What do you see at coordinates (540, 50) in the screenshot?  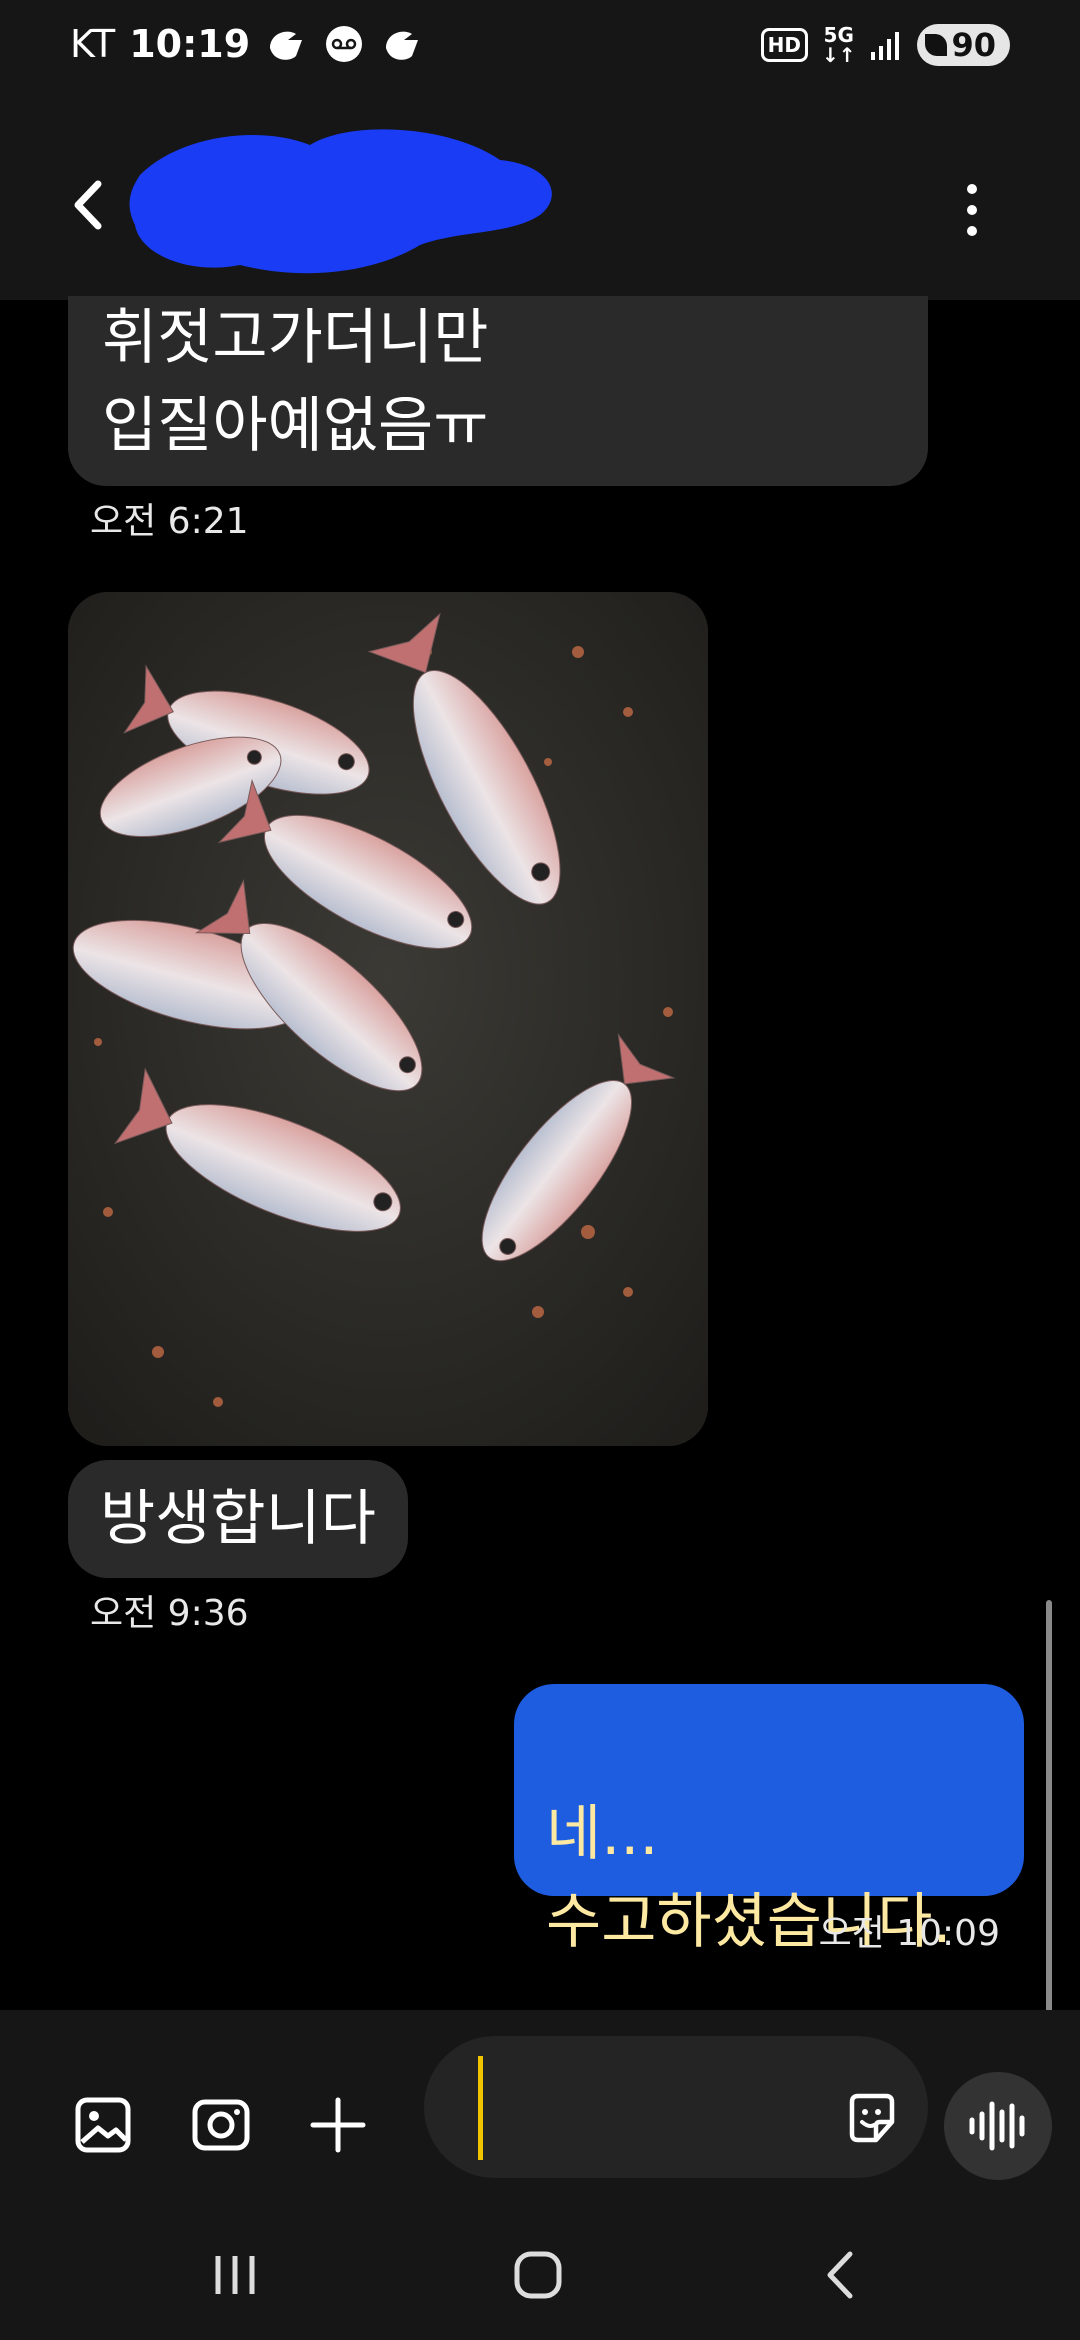 I see `status-bar: KT 10:19 HD 5G ↓↑ 90` at bounding box center [540, 50].